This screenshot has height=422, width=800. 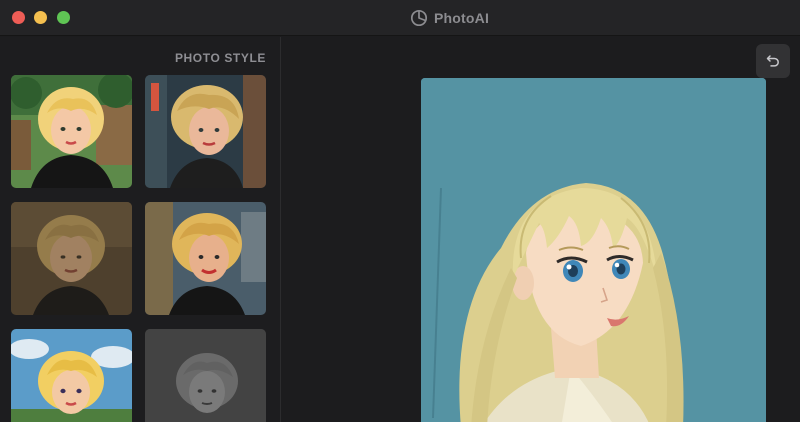 I want to click on cartoon-portrait-garden-thumbnail-icon, so click(x=71, y=131).